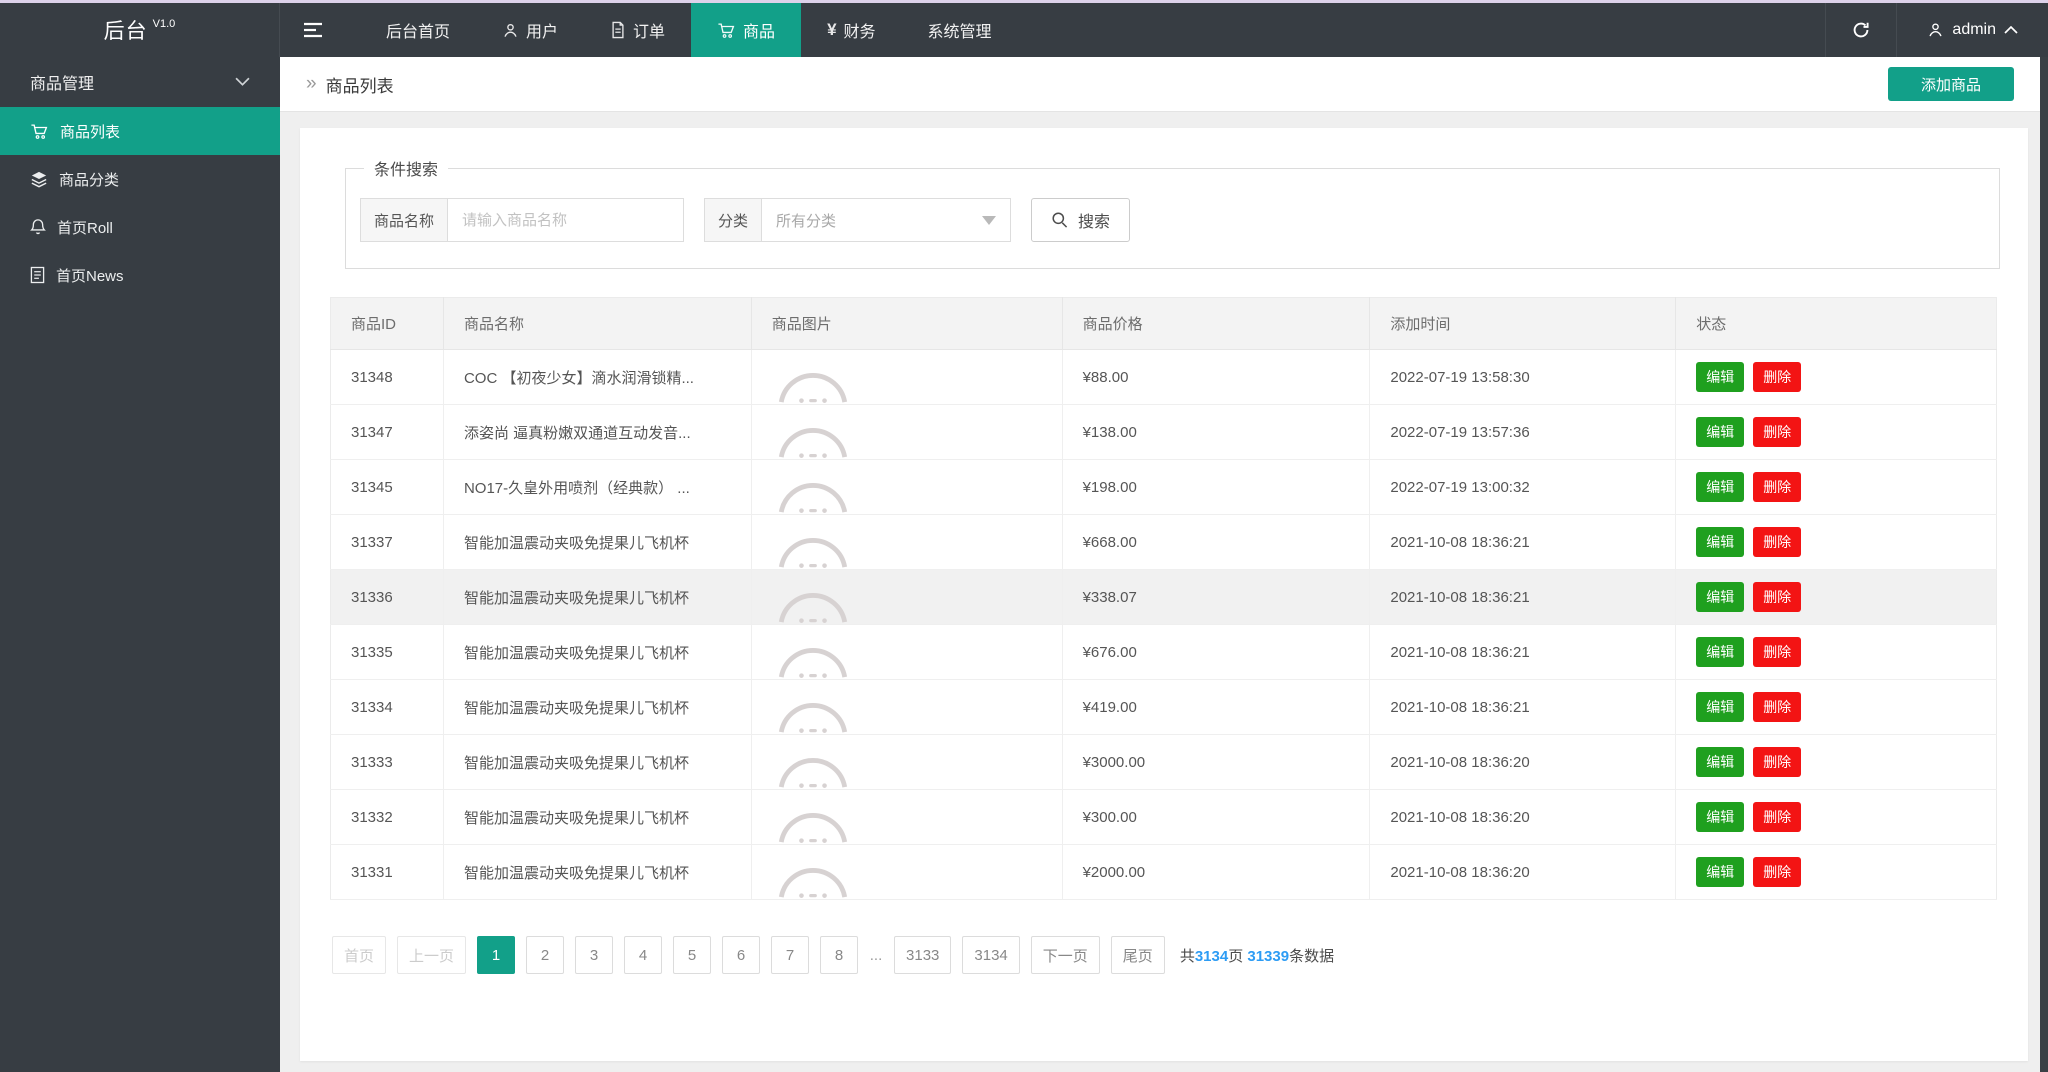 The height and width of the screenshot is (1072, 2048). Describe the element at coordinates (1972, 30) in the screenshot. I see `admin-dropdown: admin` at that location.